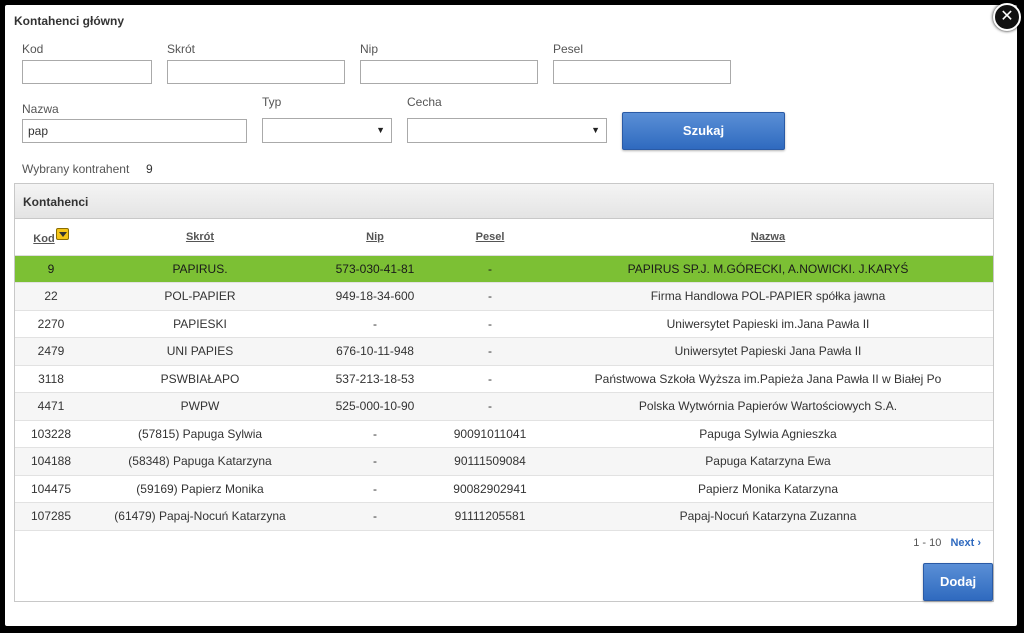 The height and width of the screenshot is (633, 1024). What do you see at coordinates (768, 351) in the screenshot?
I see `cell-nazwa: Uniwersytet Papieski Jana Pawła II` at bounding box center [768, 351].